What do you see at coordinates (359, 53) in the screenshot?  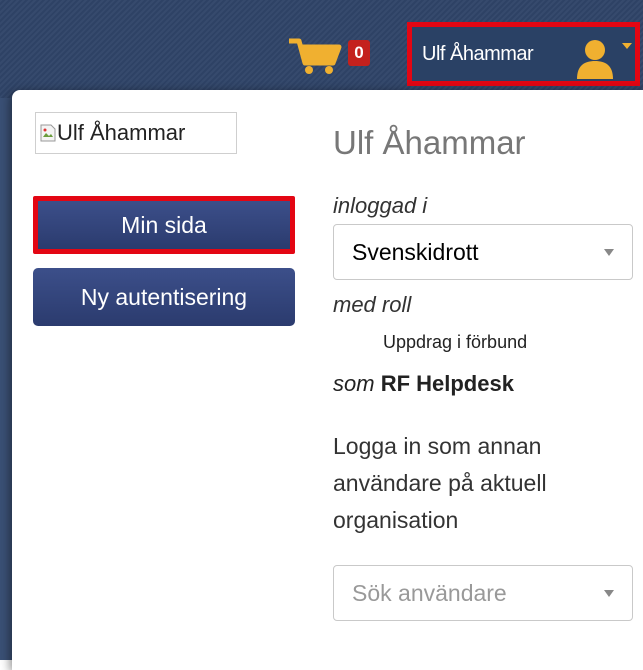 I see `cart-count-badge: 0` at bounding box center [359, 53].